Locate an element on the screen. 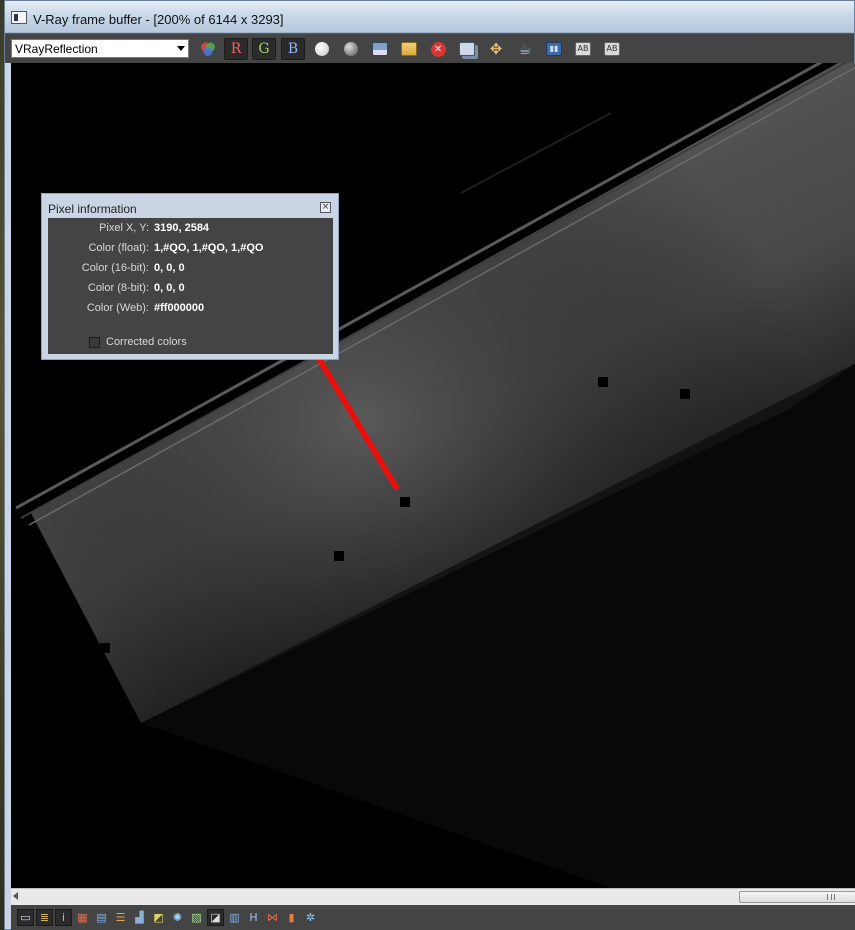  toolbar-glyph: H is located at coordinates (253, 917).